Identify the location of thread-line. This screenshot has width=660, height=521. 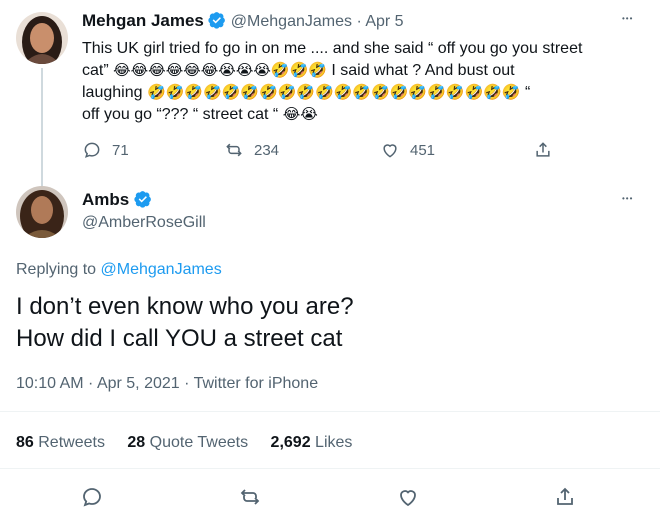
(42, 128).